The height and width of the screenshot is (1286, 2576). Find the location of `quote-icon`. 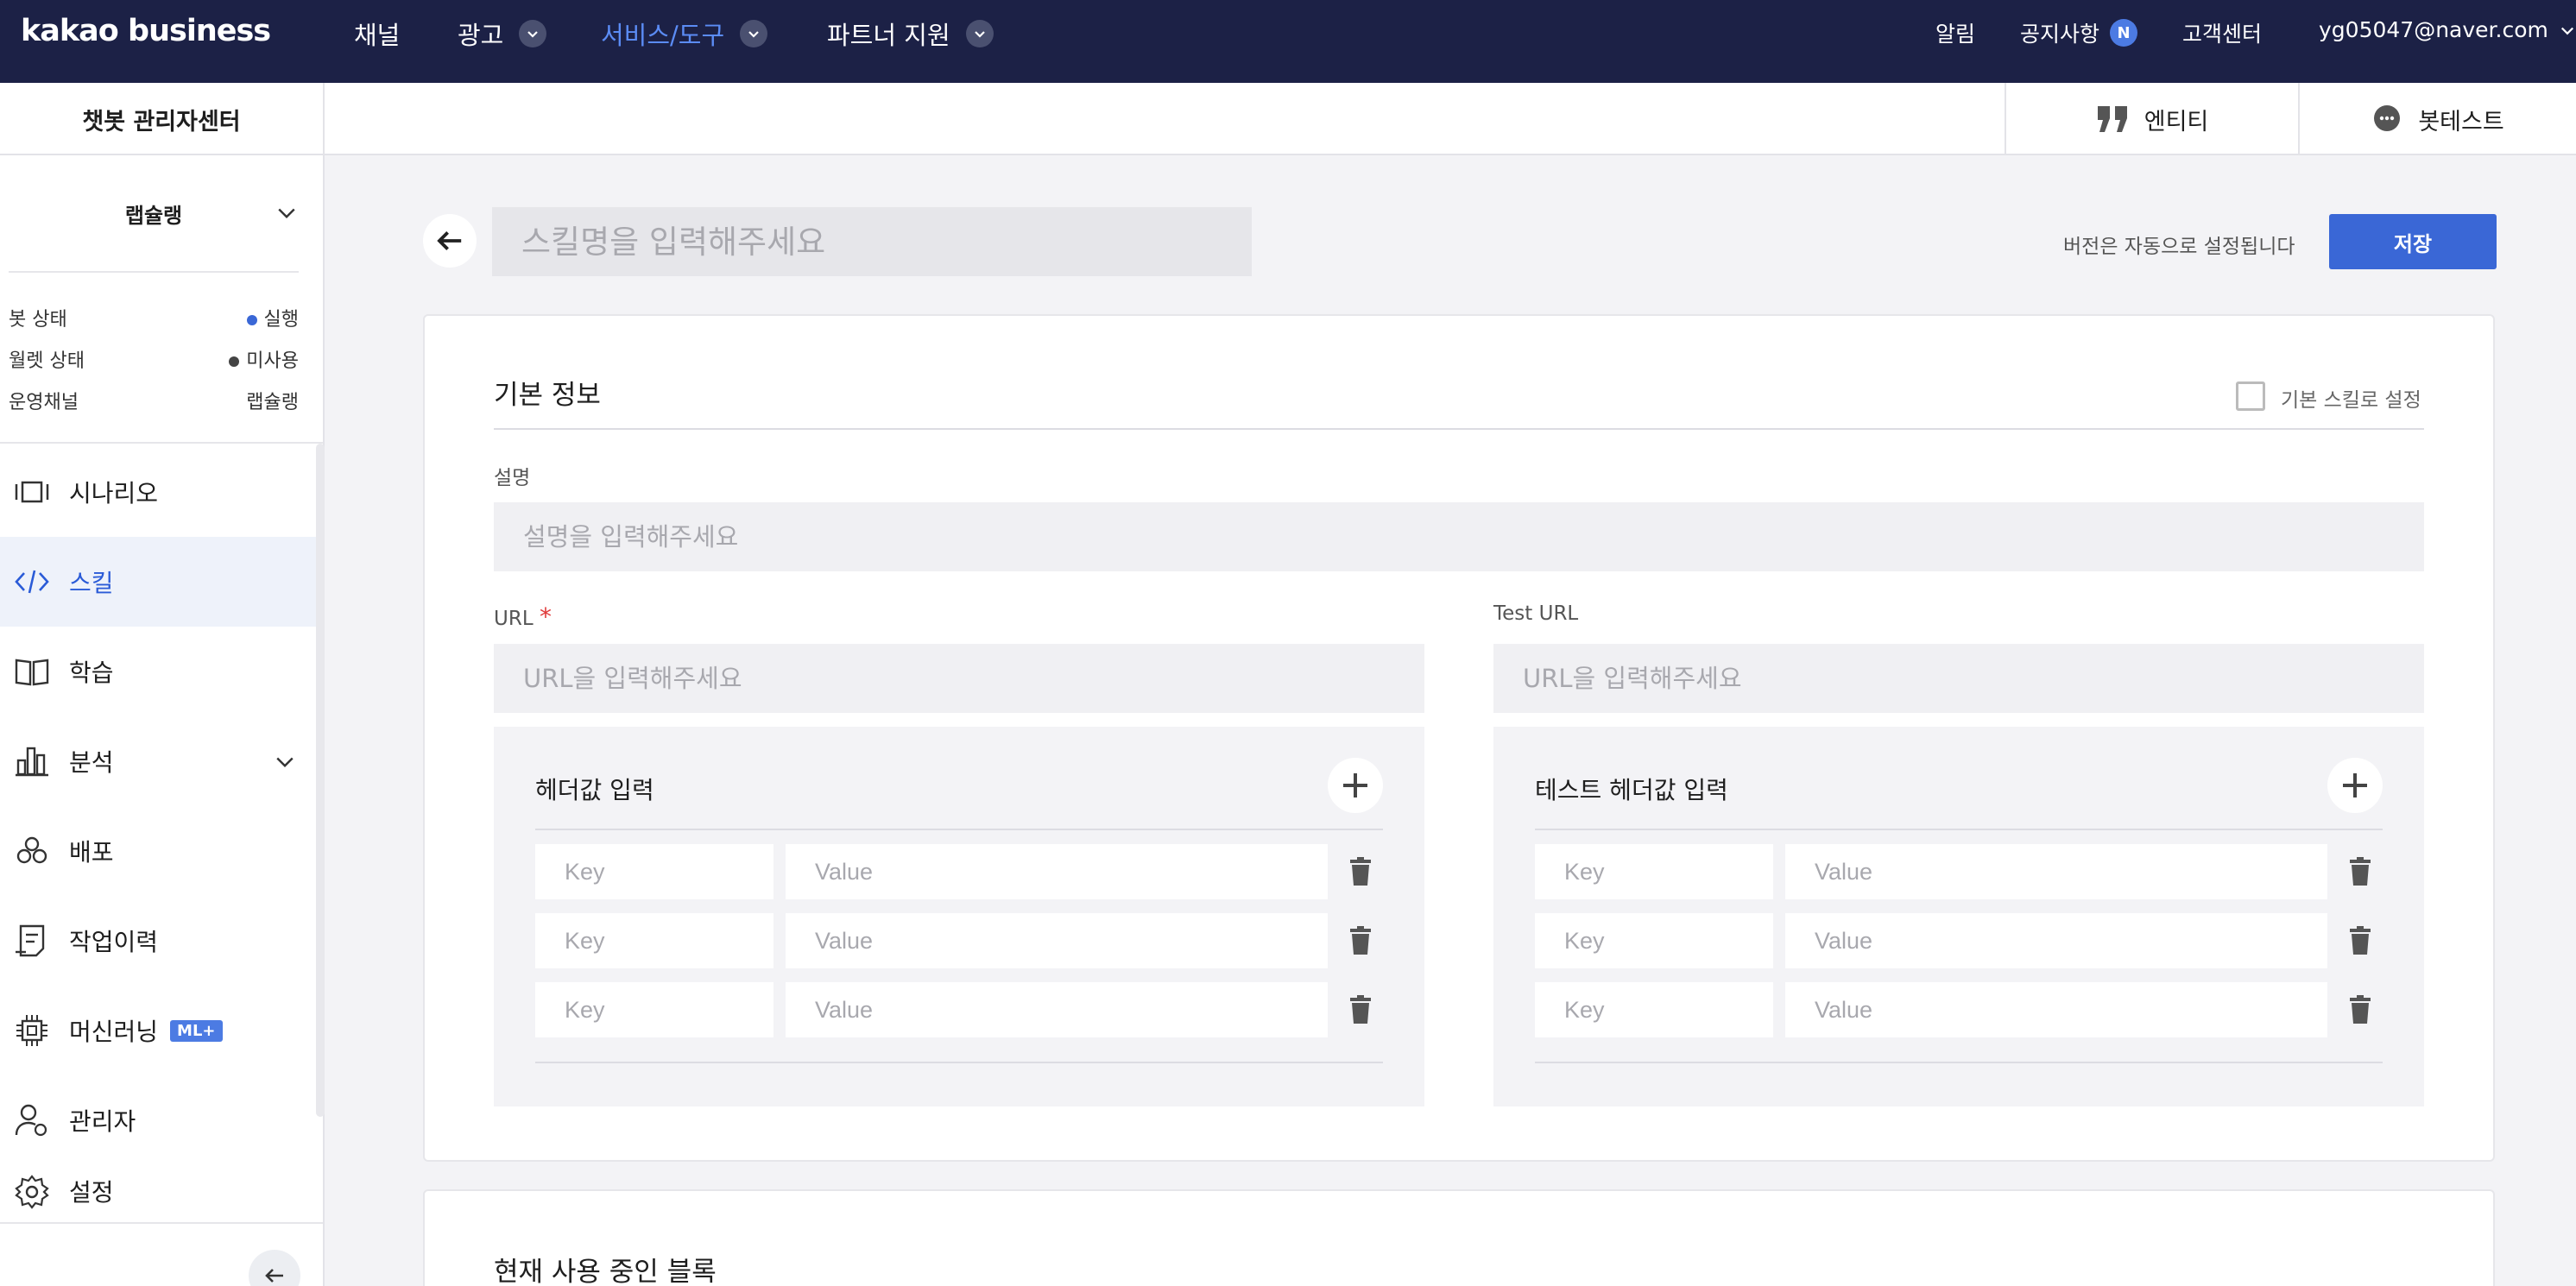

quote-icon is located at coordinates (2112, 119).